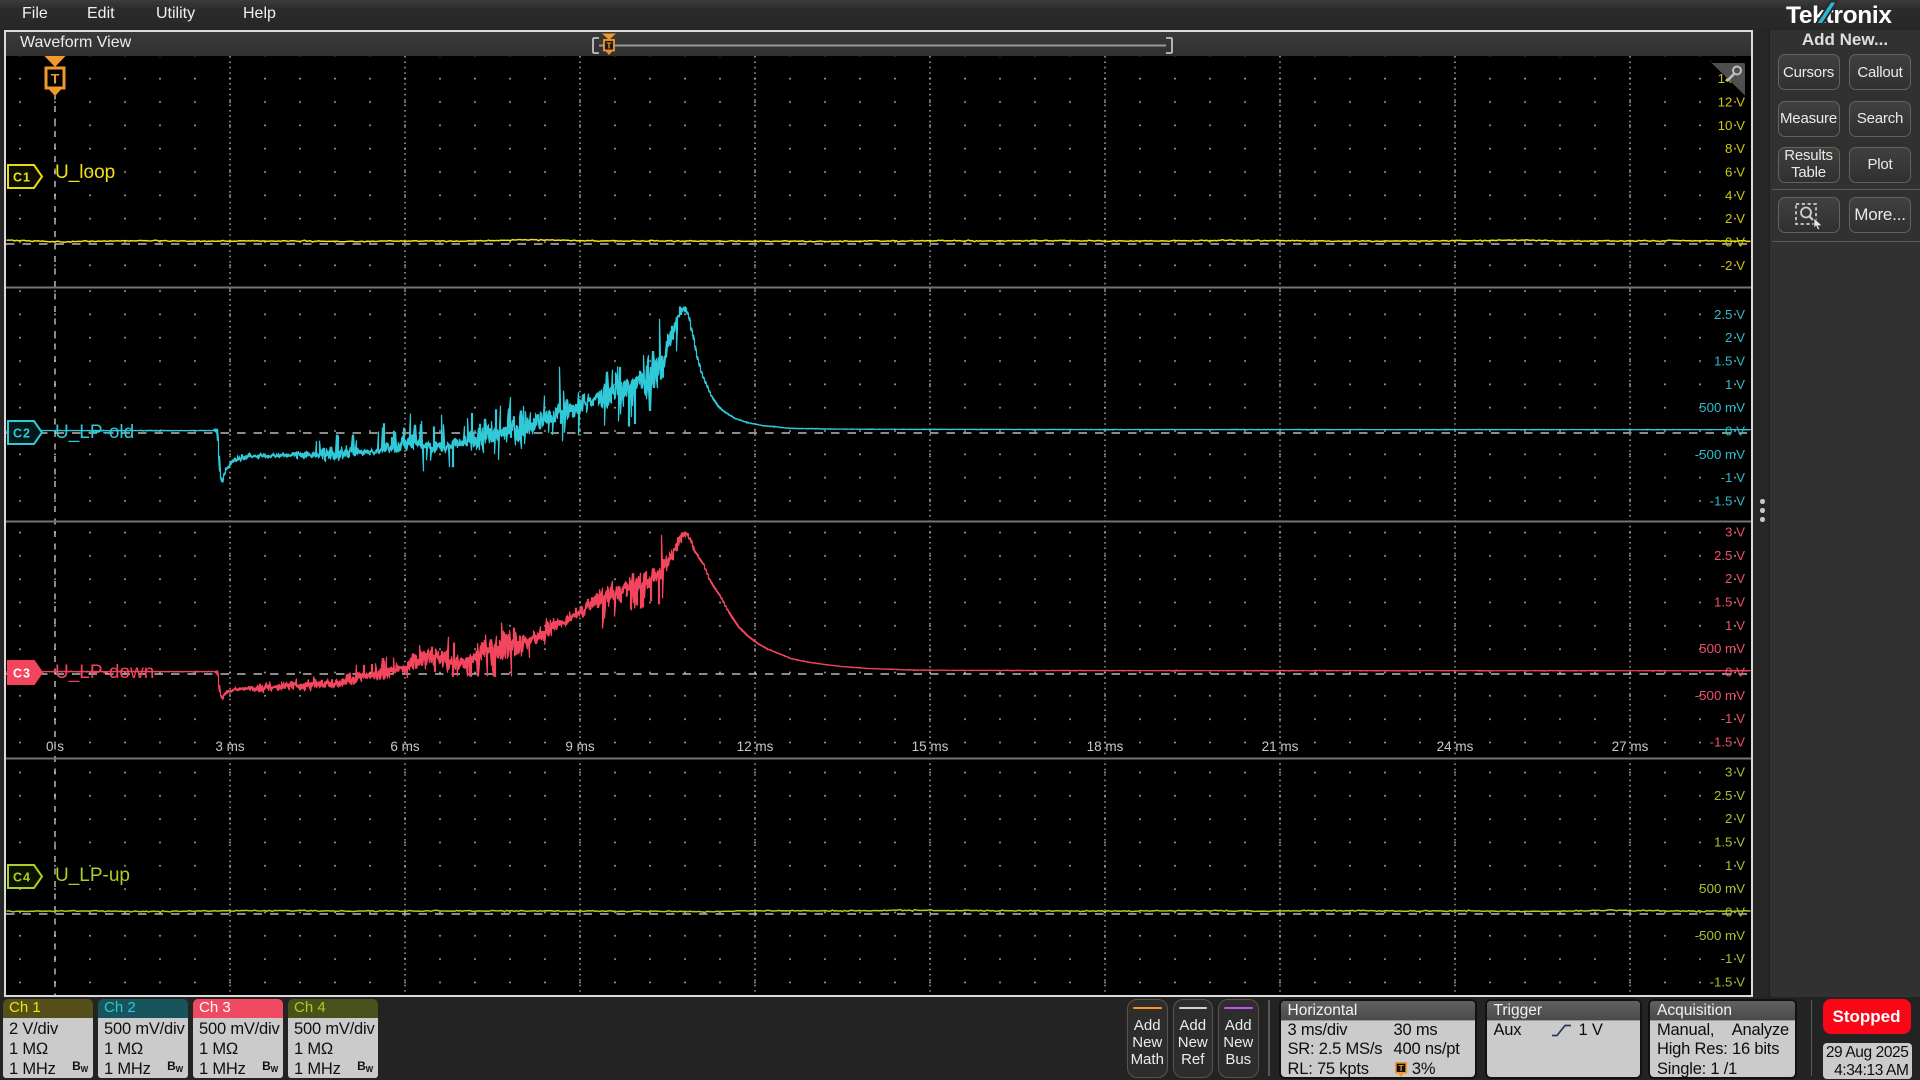 The image size is (1920, 1080). I want to click on svg-text: 12 ms, so click(755, 746).